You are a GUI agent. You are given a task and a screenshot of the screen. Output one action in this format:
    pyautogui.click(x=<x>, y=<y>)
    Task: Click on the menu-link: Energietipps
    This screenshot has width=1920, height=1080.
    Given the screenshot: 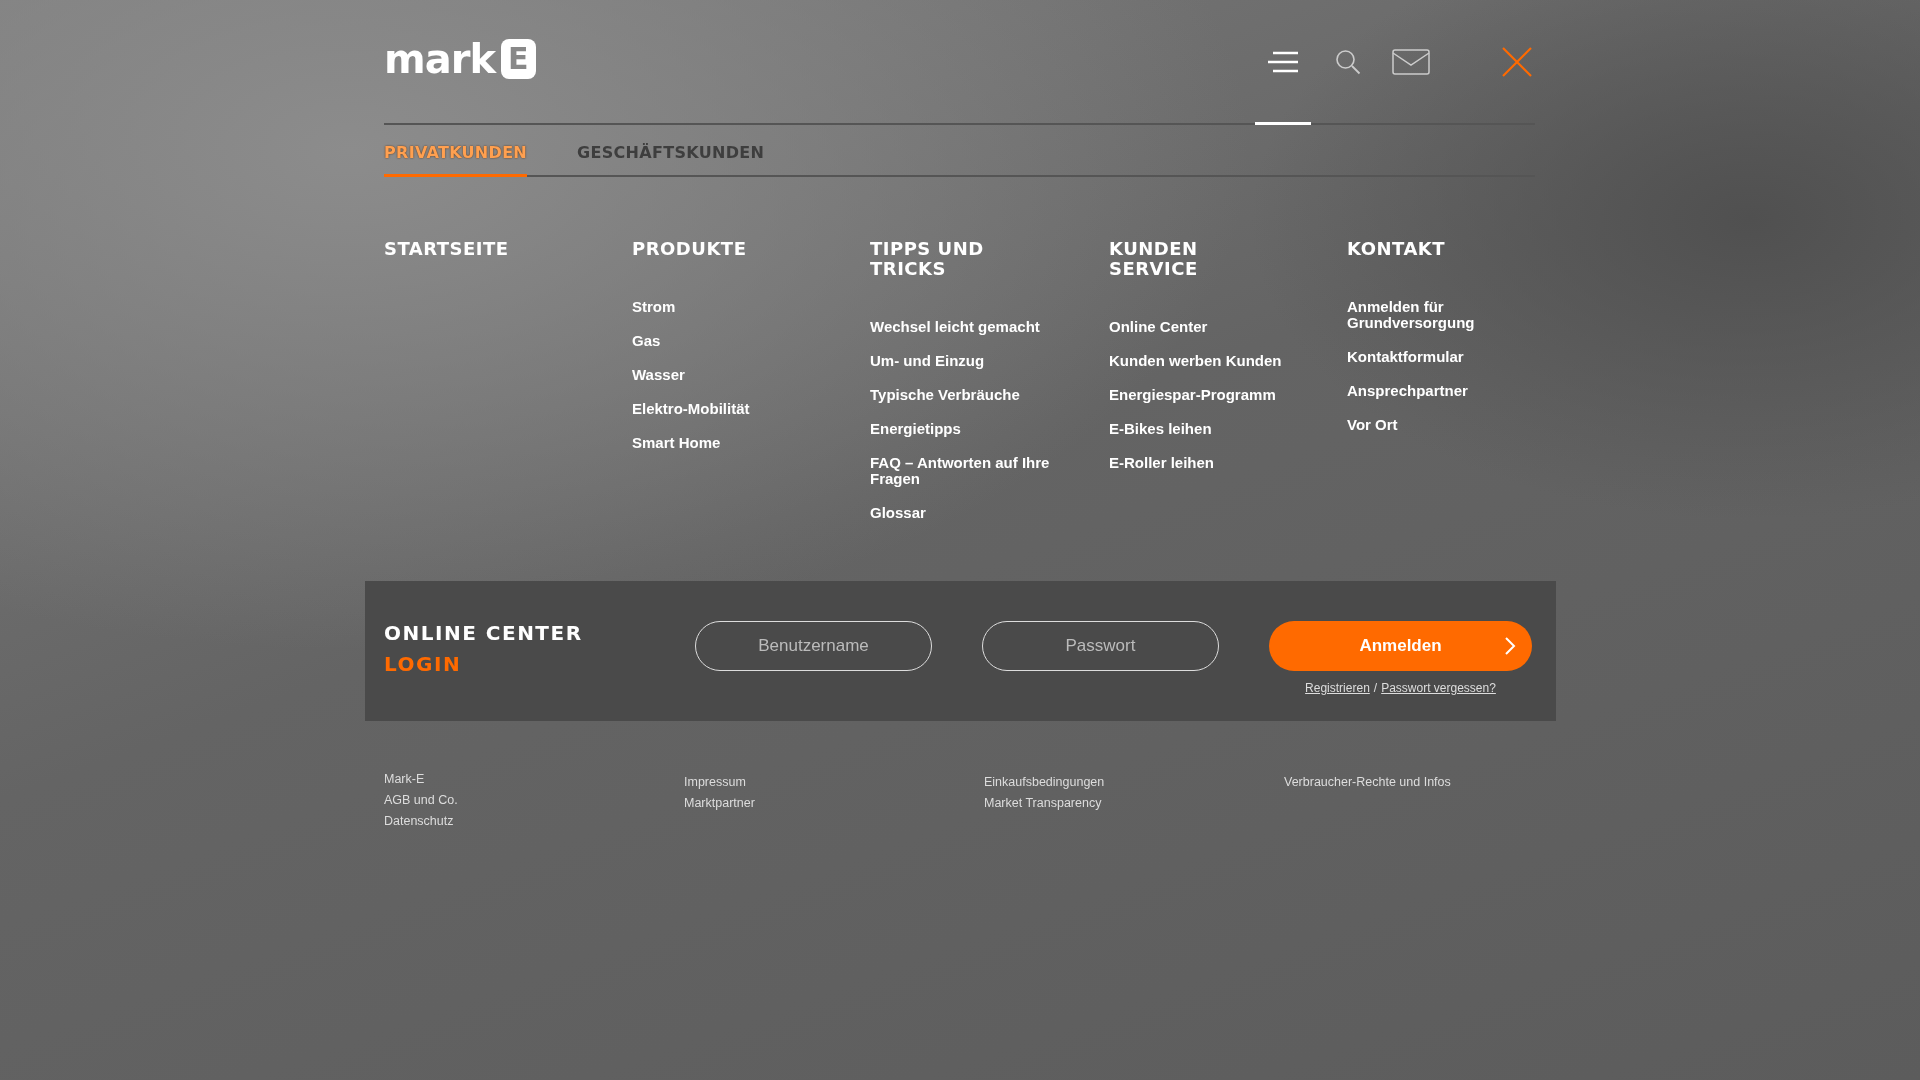 What is the action you would take?
    pyautogui.click(x=915, y=429)
    